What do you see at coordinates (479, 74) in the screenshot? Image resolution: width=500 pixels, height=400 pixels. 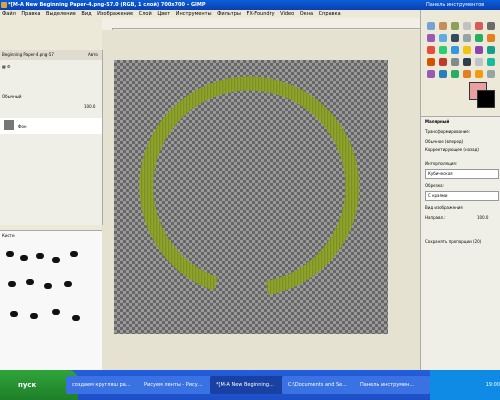 I see `smudge-icon` at bounding box center [479, 74].